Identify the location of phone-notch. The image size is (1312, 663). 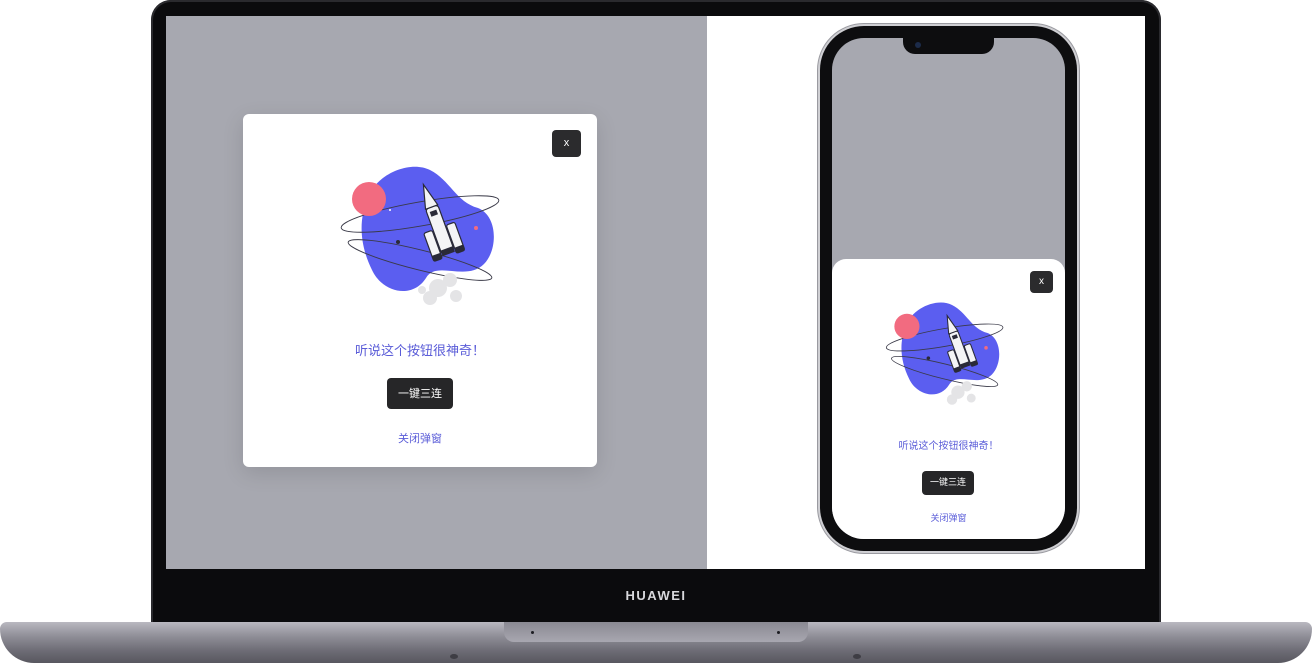
(948, 46).